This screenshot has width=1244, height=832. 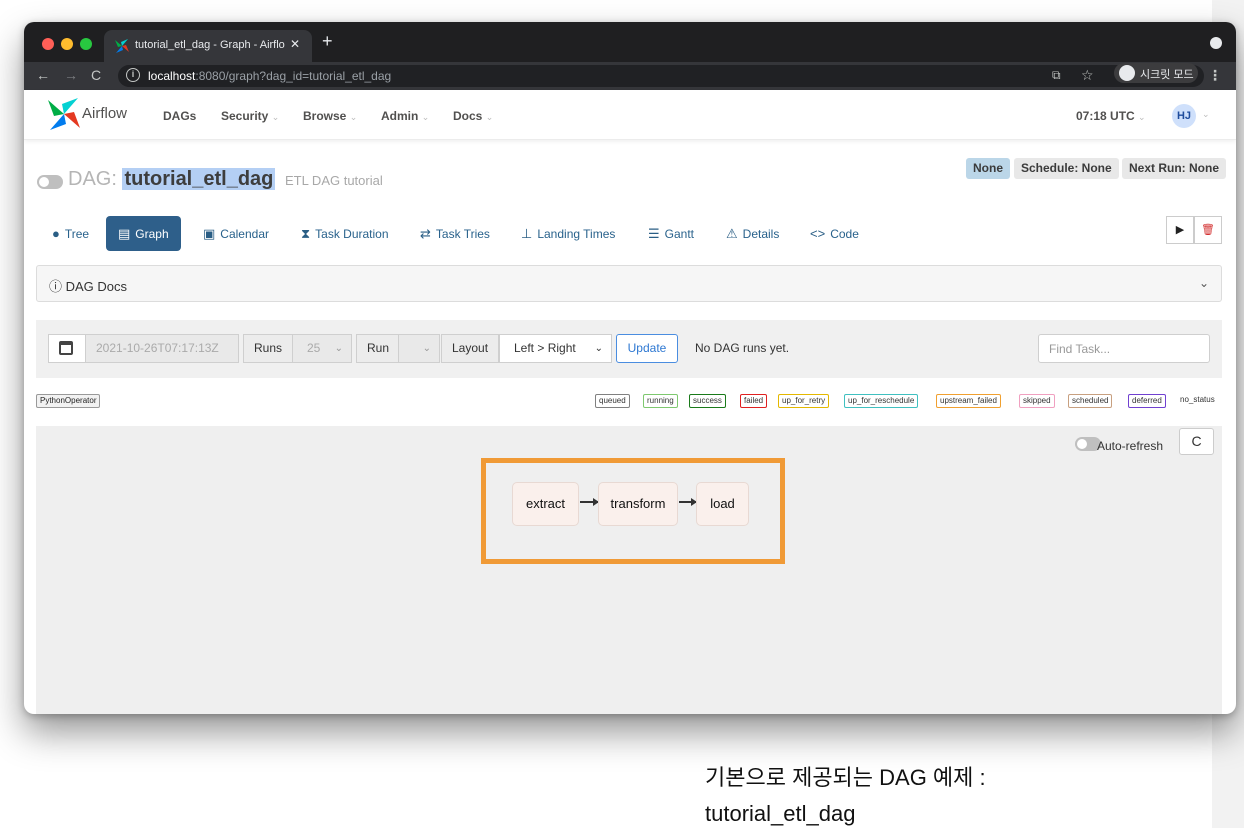 What do you see at coordinates (1087, 75) in the screenshot?
I see `bookmark-star-icon: ☆` at bounding box center [1087, 75].